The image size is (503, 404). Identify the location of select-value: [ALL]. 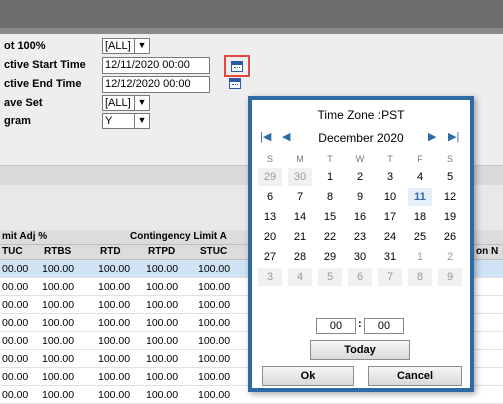
(118, 46).